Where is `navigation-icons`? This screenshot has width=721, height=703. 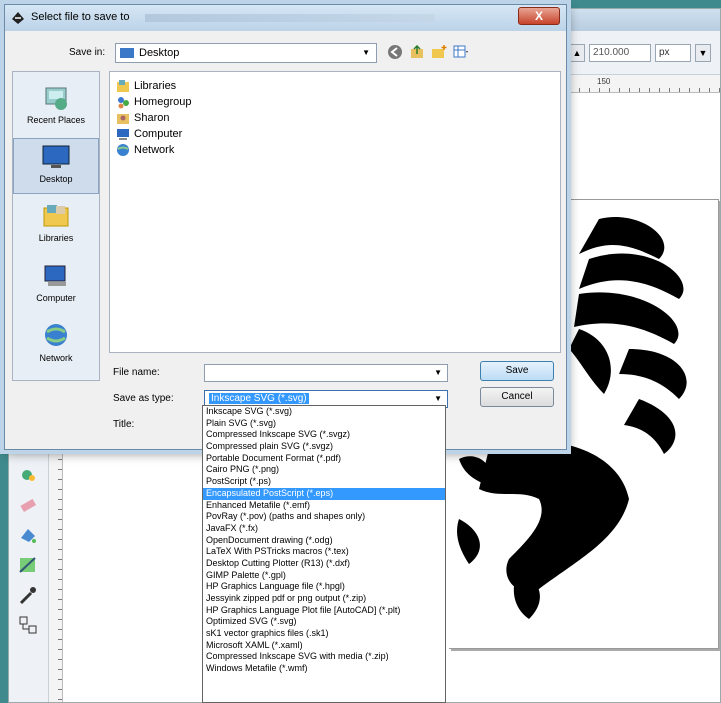
navigation-icons is located at coordinates (428, 52).